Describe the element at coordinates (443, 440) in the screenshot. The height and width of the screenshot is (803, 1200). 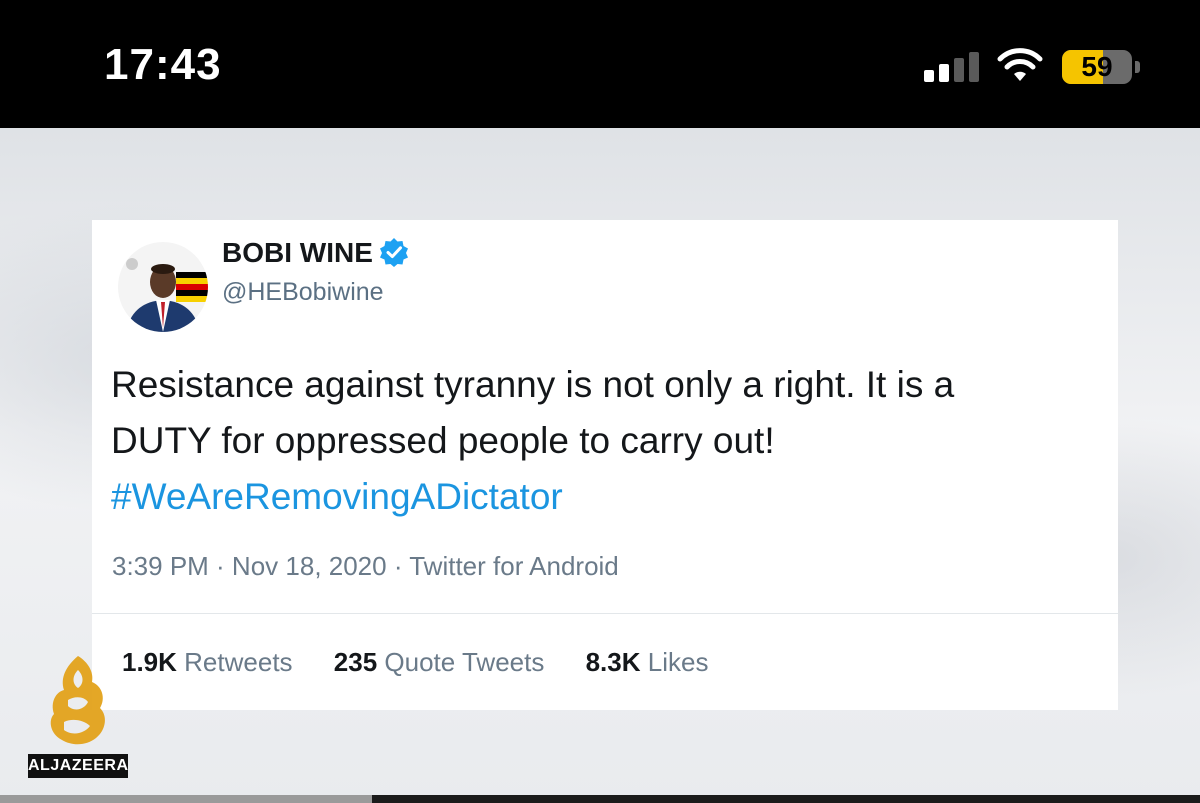
I see `tweet-text-line: DUTY for oppressed people to carry out!` at that location.